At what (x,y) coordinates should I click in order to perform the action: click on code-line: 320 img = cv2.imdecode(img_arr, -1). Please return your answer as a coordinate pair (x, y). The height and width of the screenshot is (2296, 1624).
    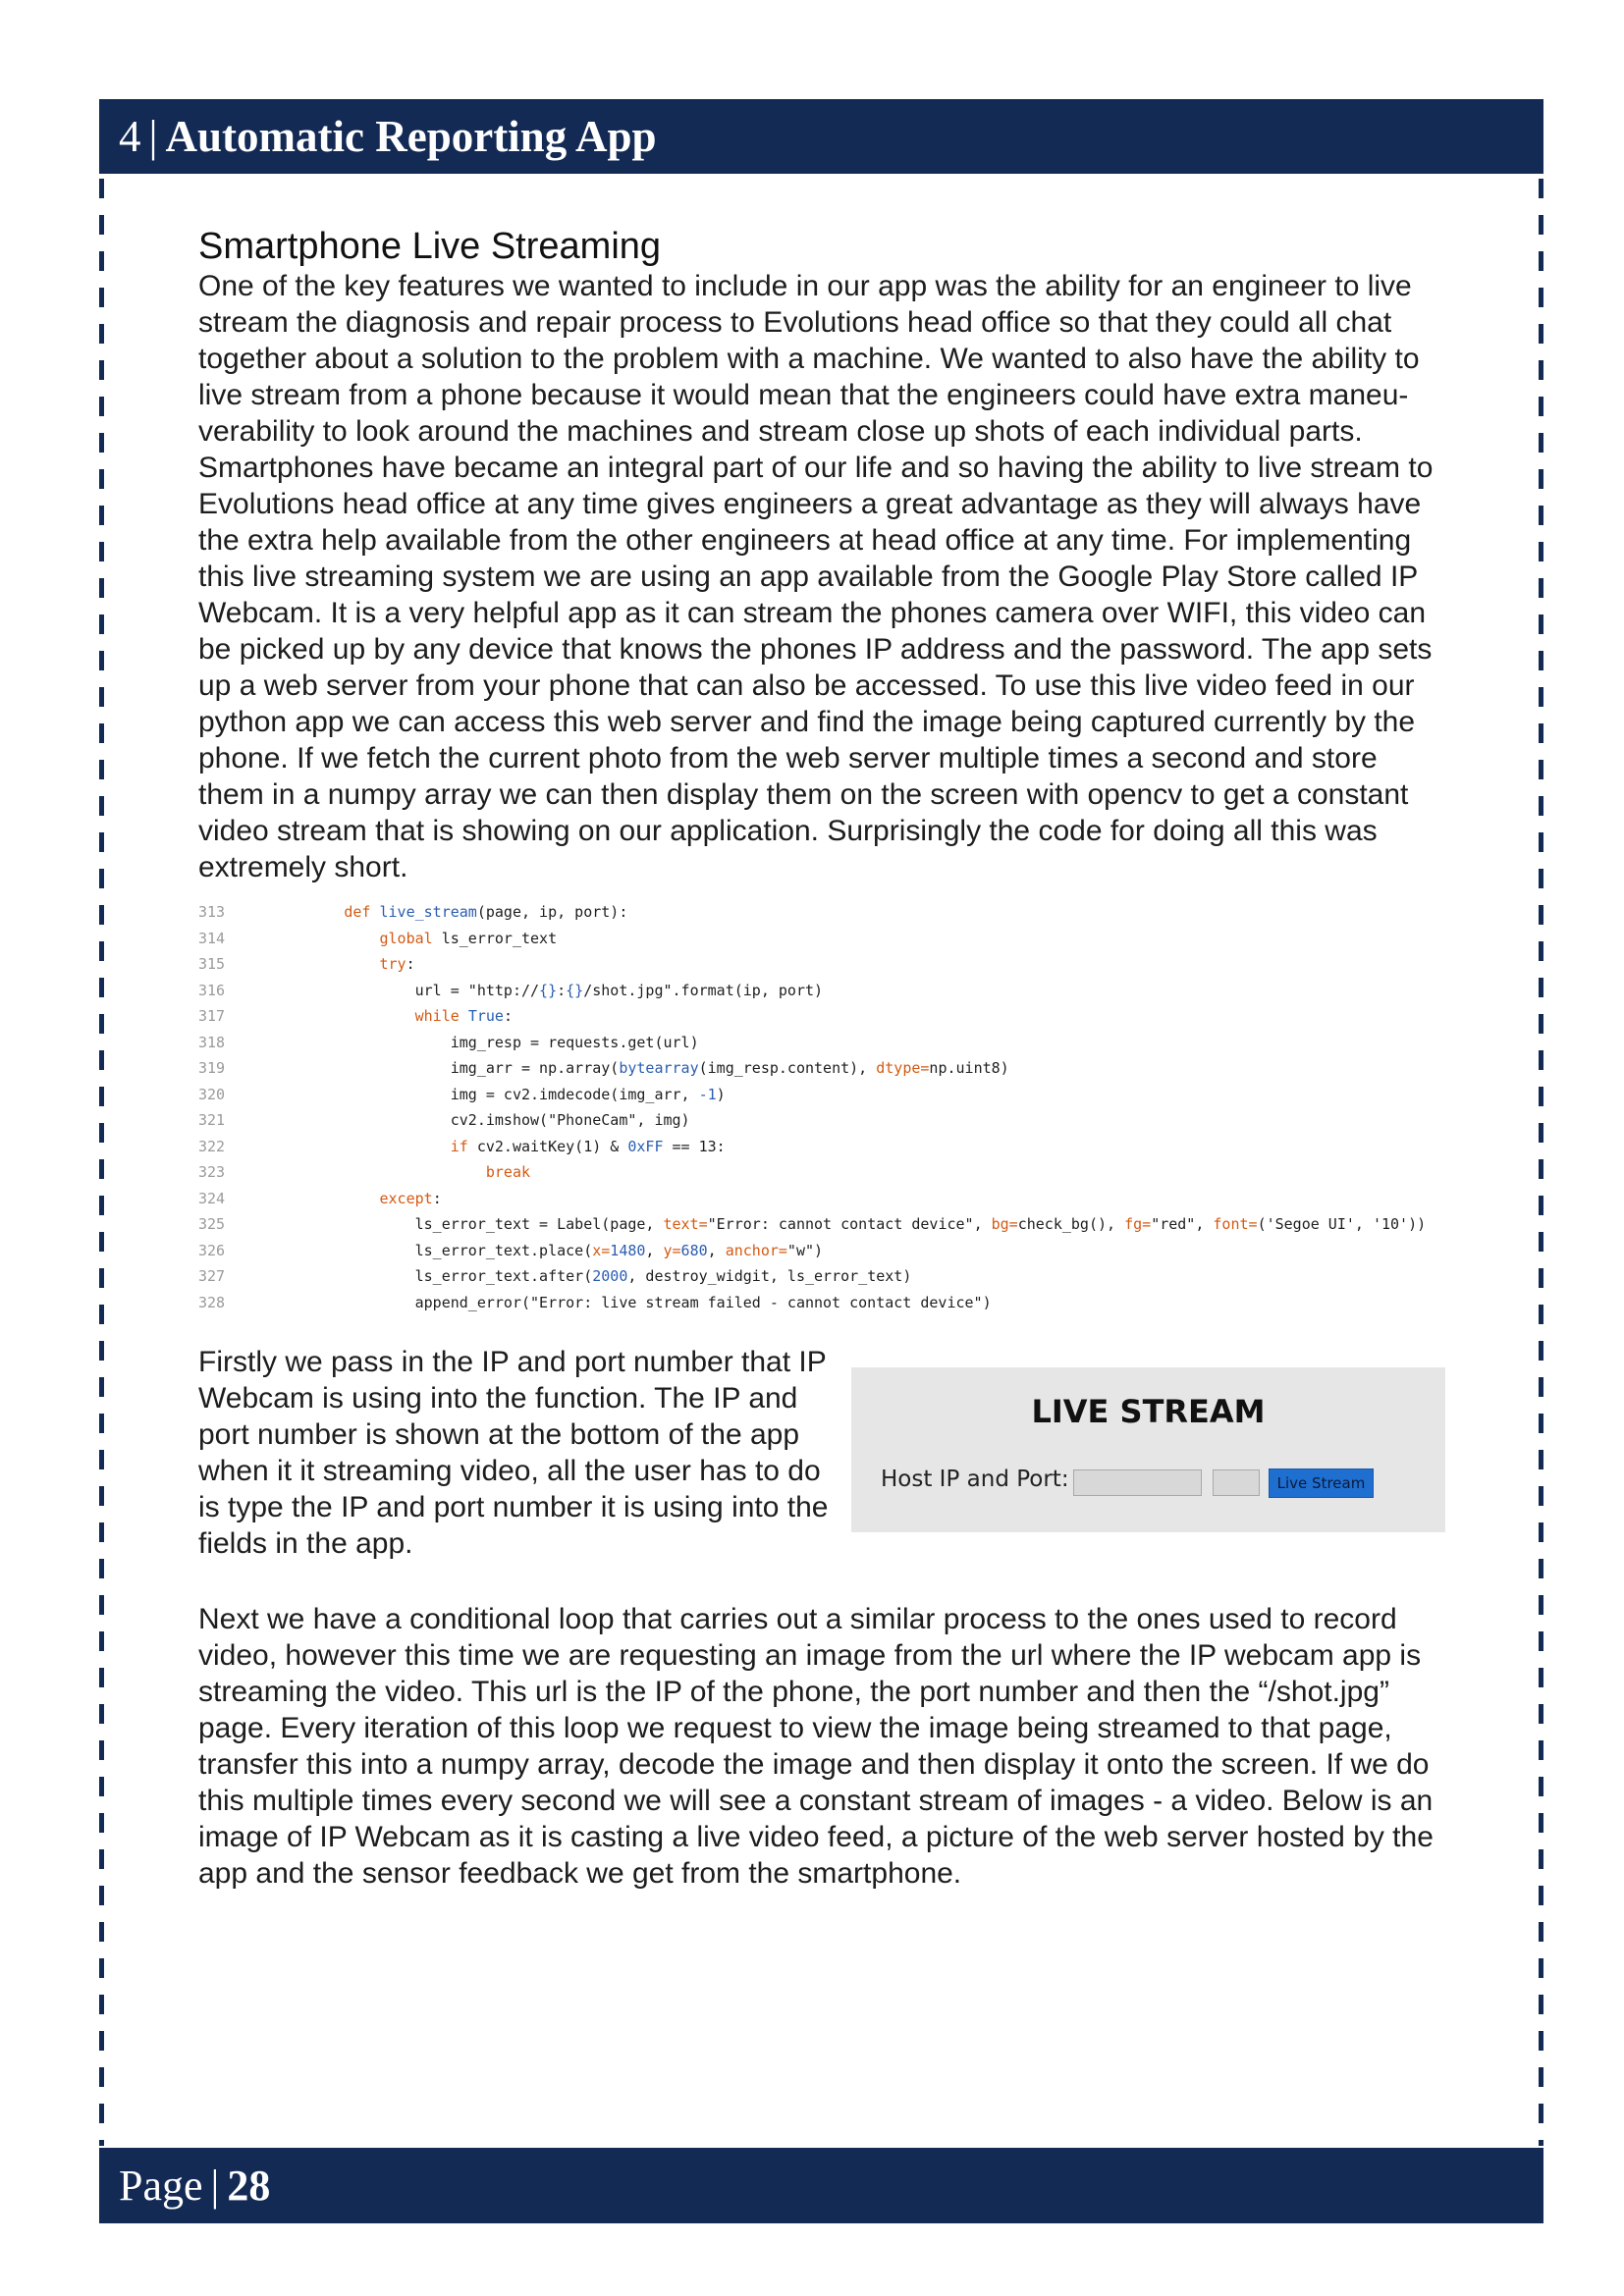
    Looking at the image, I should click on (836, 1095).